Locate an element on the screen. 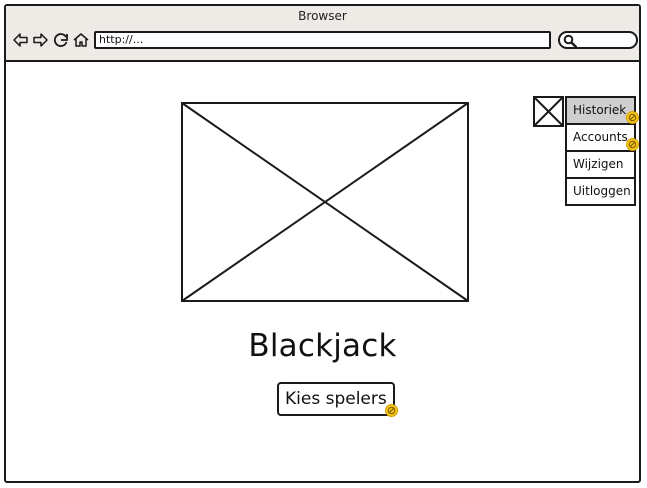  choose-players-button: Kies spelers is located at coordinates (337, 399).